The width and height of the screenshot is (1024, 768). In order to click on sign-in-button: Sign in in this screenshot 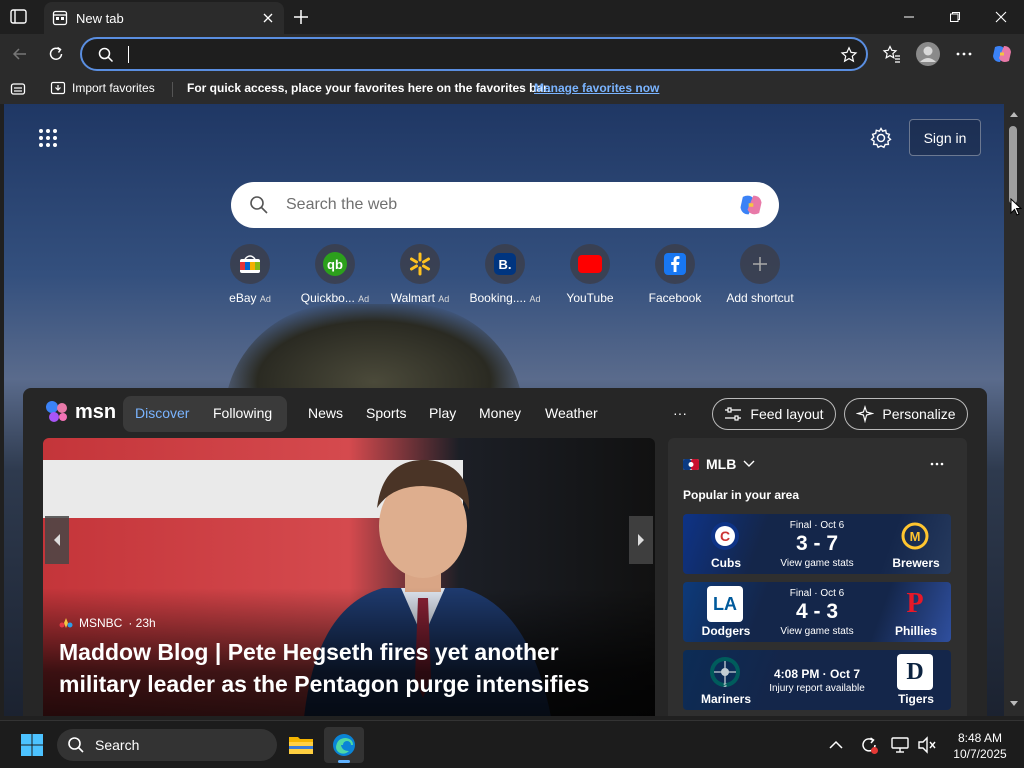, I will do `click(945, 137)`.